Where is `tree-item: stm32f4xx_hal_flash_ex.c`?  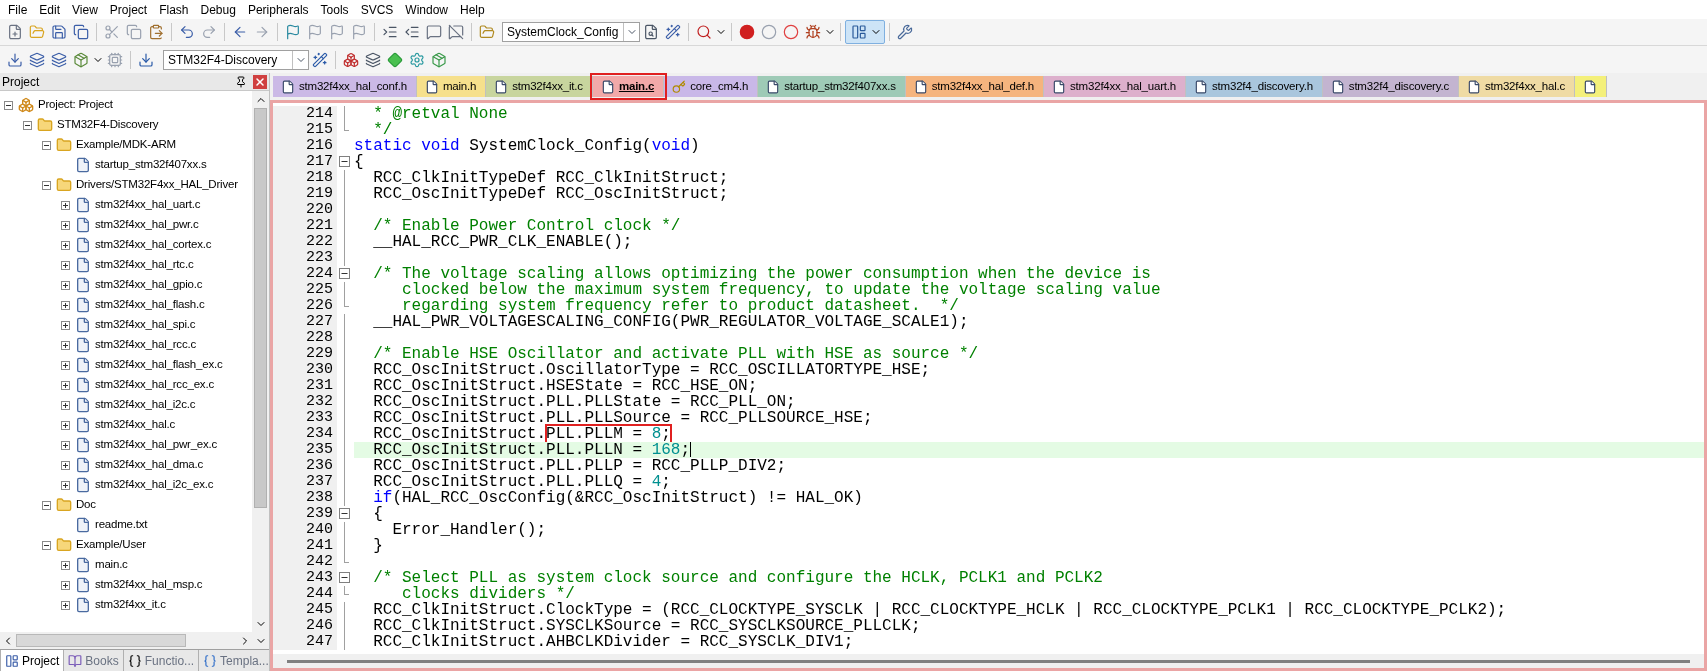
tree-item: stm32f4xx_hal_flash_ex.c is located at coordinates (159, 365).